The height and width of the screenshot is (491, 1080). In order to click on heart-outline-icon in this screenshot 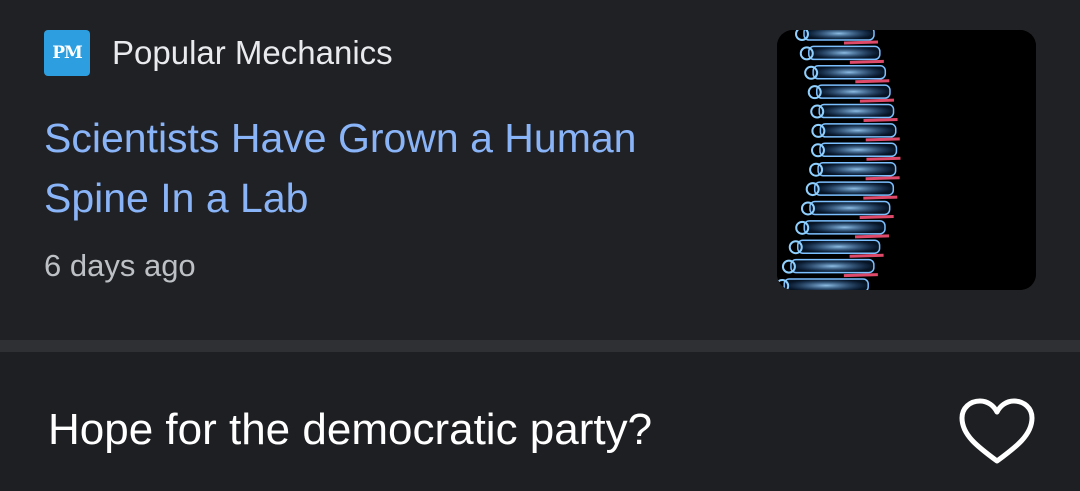, I will do `click(997, 431)`.